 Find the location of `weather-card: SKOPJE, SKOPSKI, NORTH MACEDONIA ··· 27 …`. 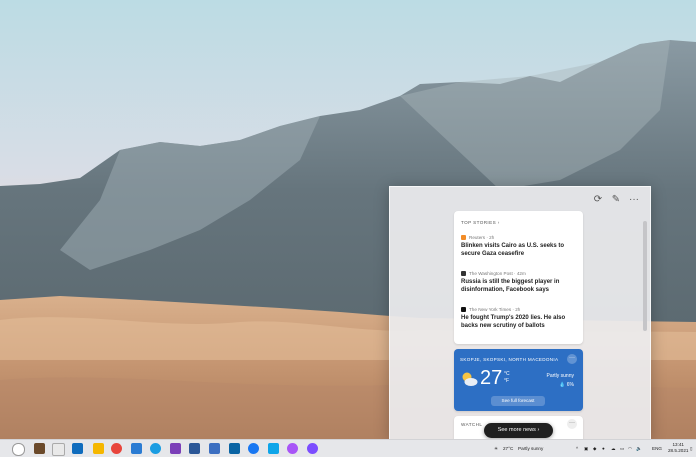

weather-card: SKOPJE, SKOPSKI, NORTH MACEDONIA ··· 27 … is located at coordinates (518, 380).